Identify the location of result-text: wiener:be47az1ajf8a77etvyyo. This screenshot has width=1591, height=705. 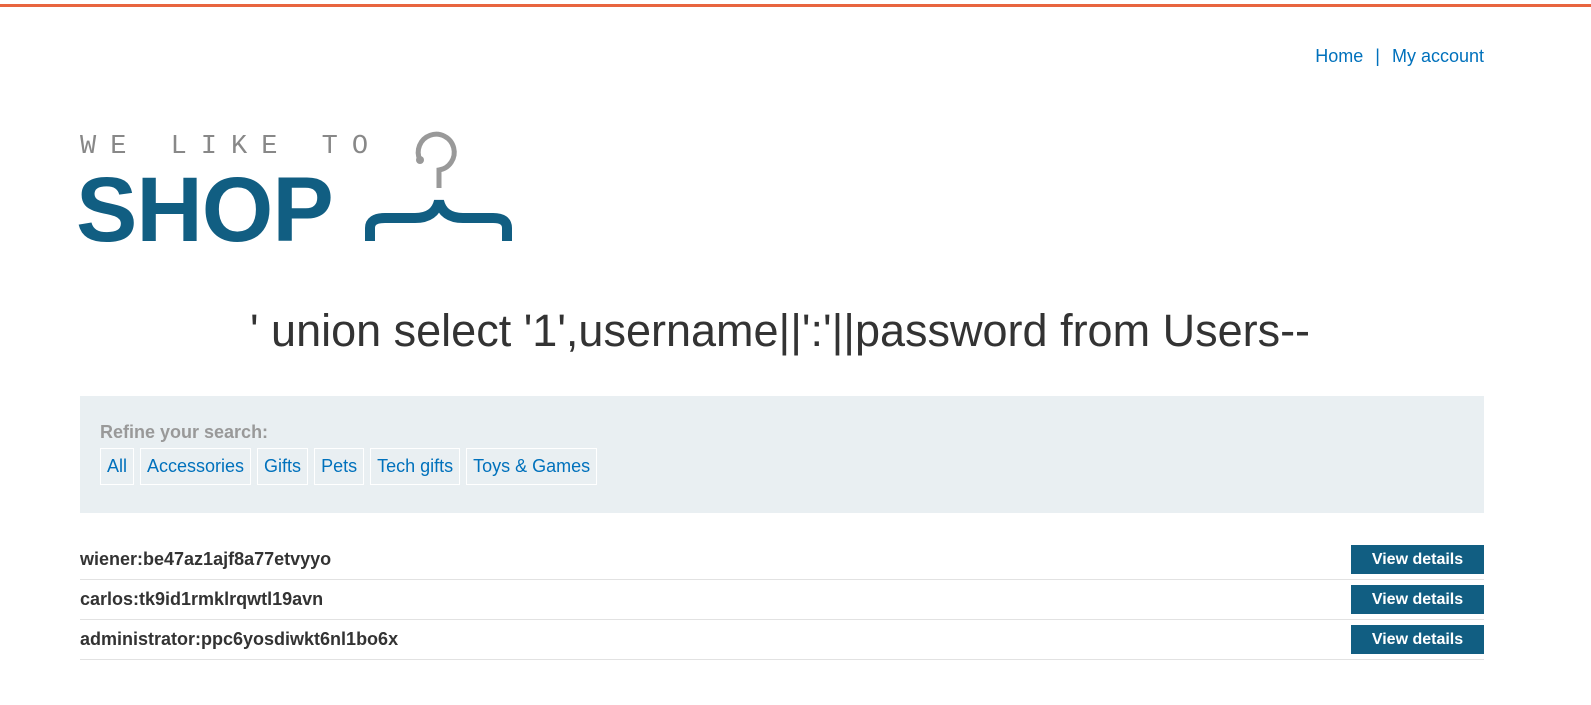
(206, 559).